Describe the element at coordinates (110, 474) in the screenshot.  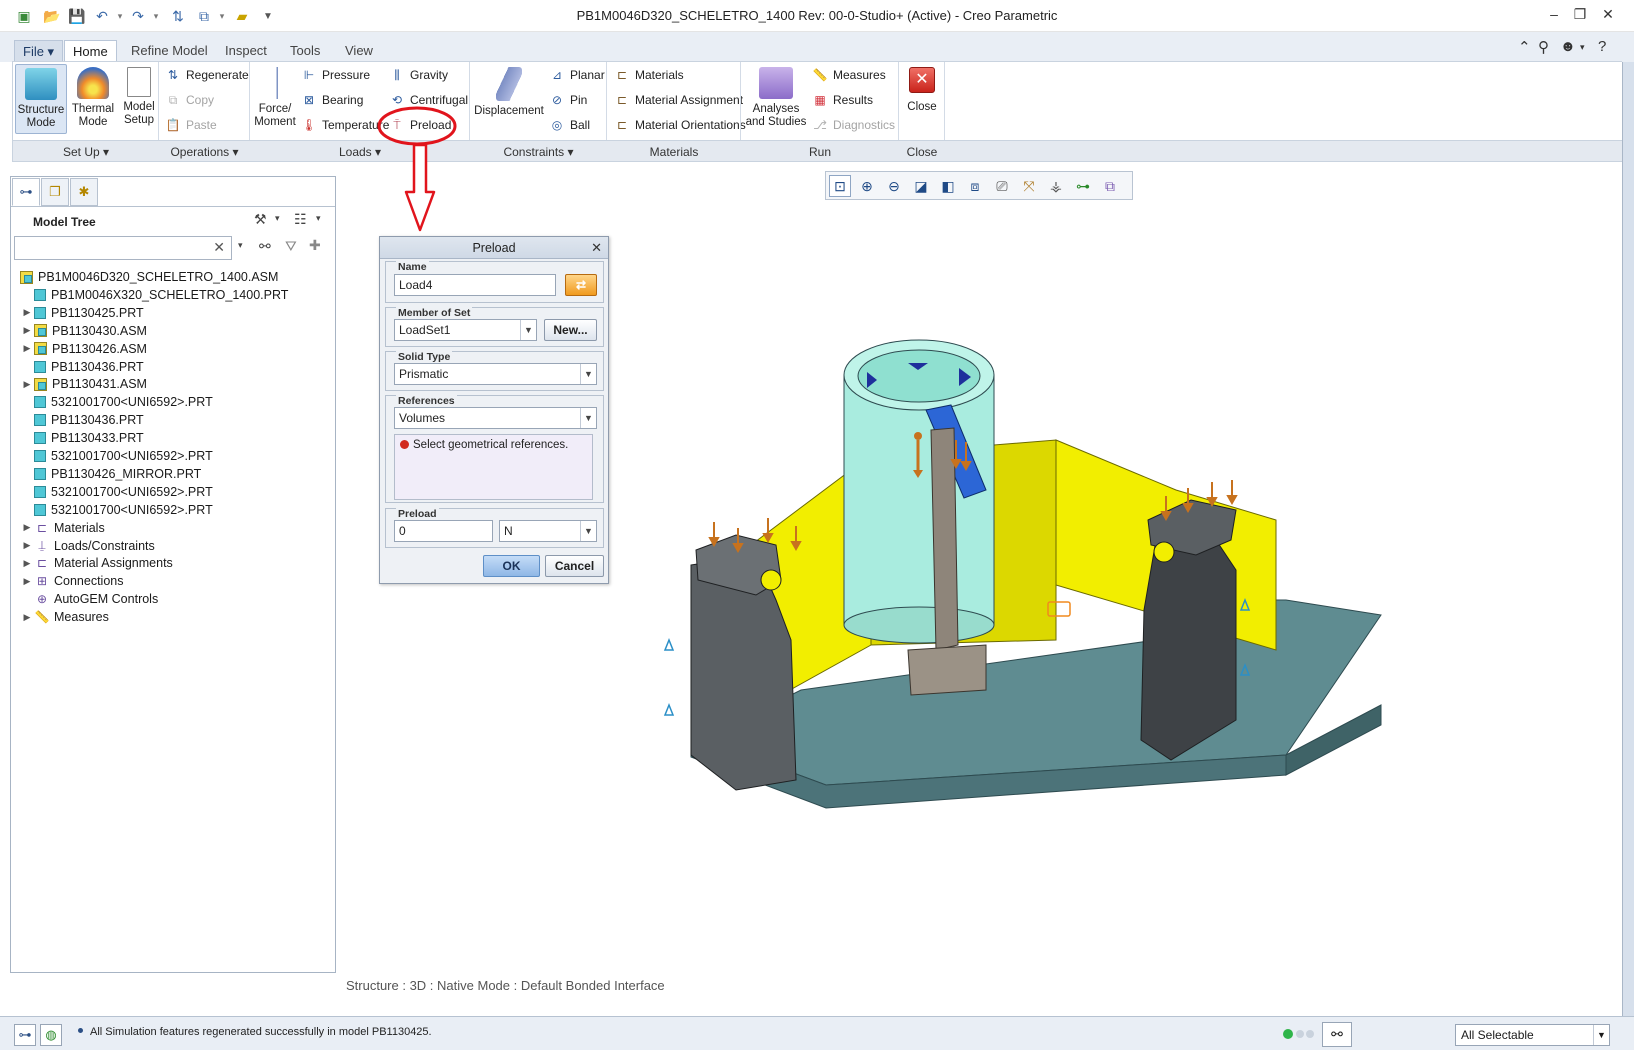
I see `tree-item: PB1130426_MIRROR.PRT` at that location.